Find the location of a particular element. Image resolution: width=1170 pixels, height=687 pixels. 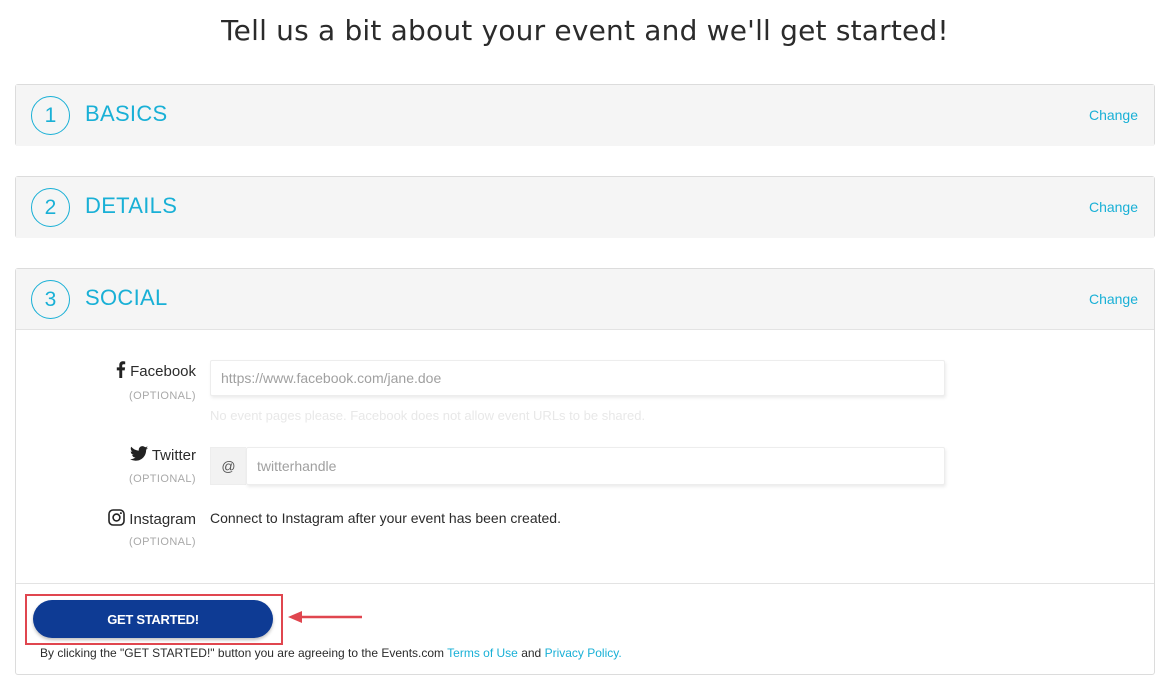

section-basics: 1 BASICS Change is located at coordinates (585, 115).